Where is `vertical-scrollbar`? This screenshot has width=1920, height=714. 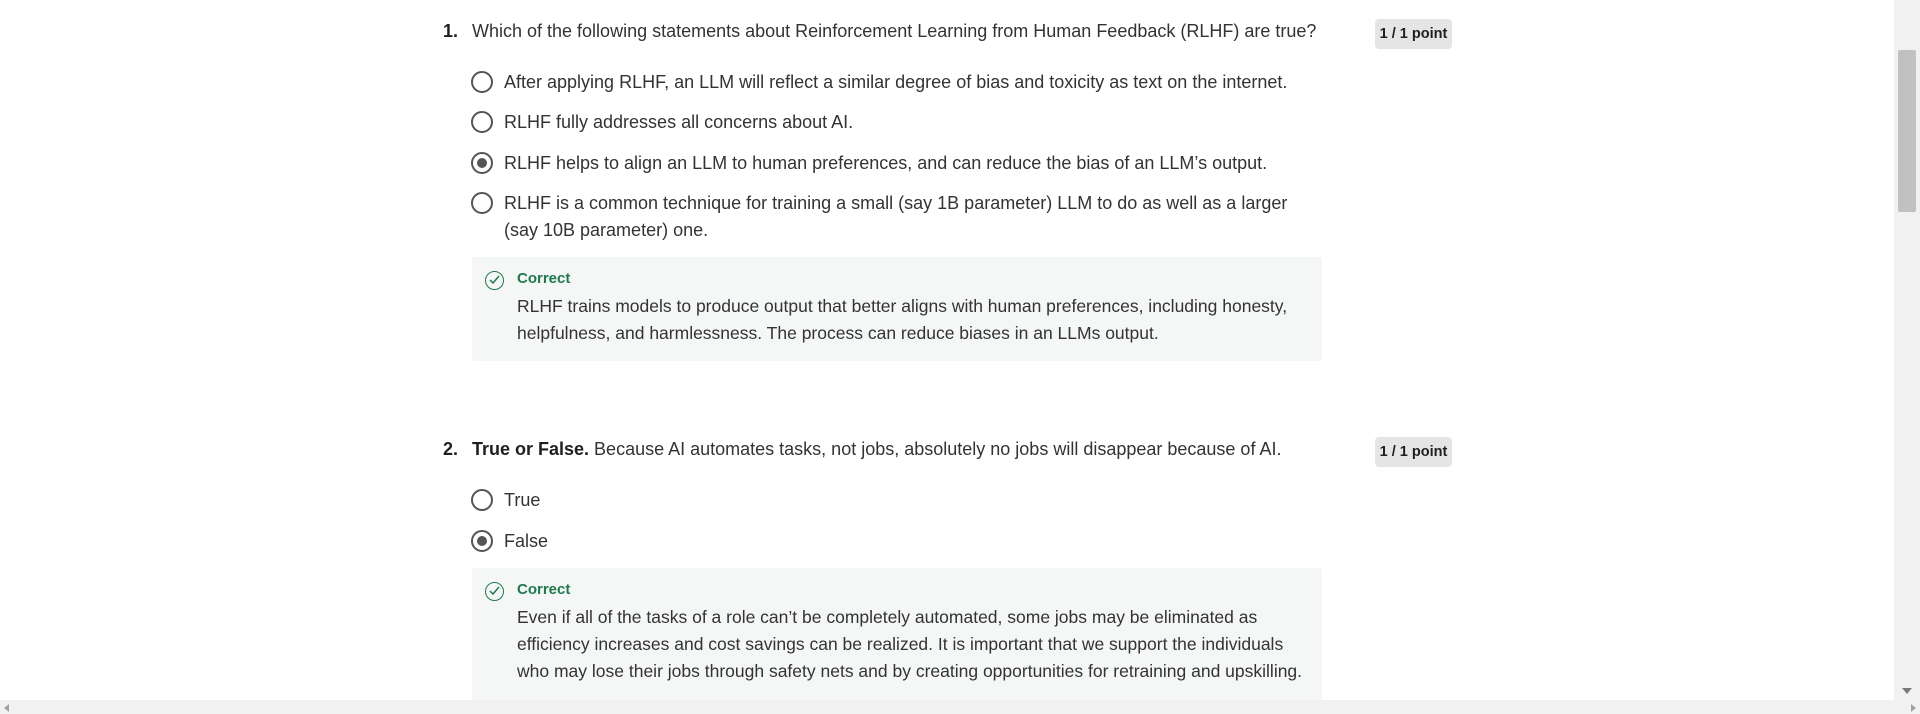 vertical-scrollbar is located at coordinates (1907, 350).